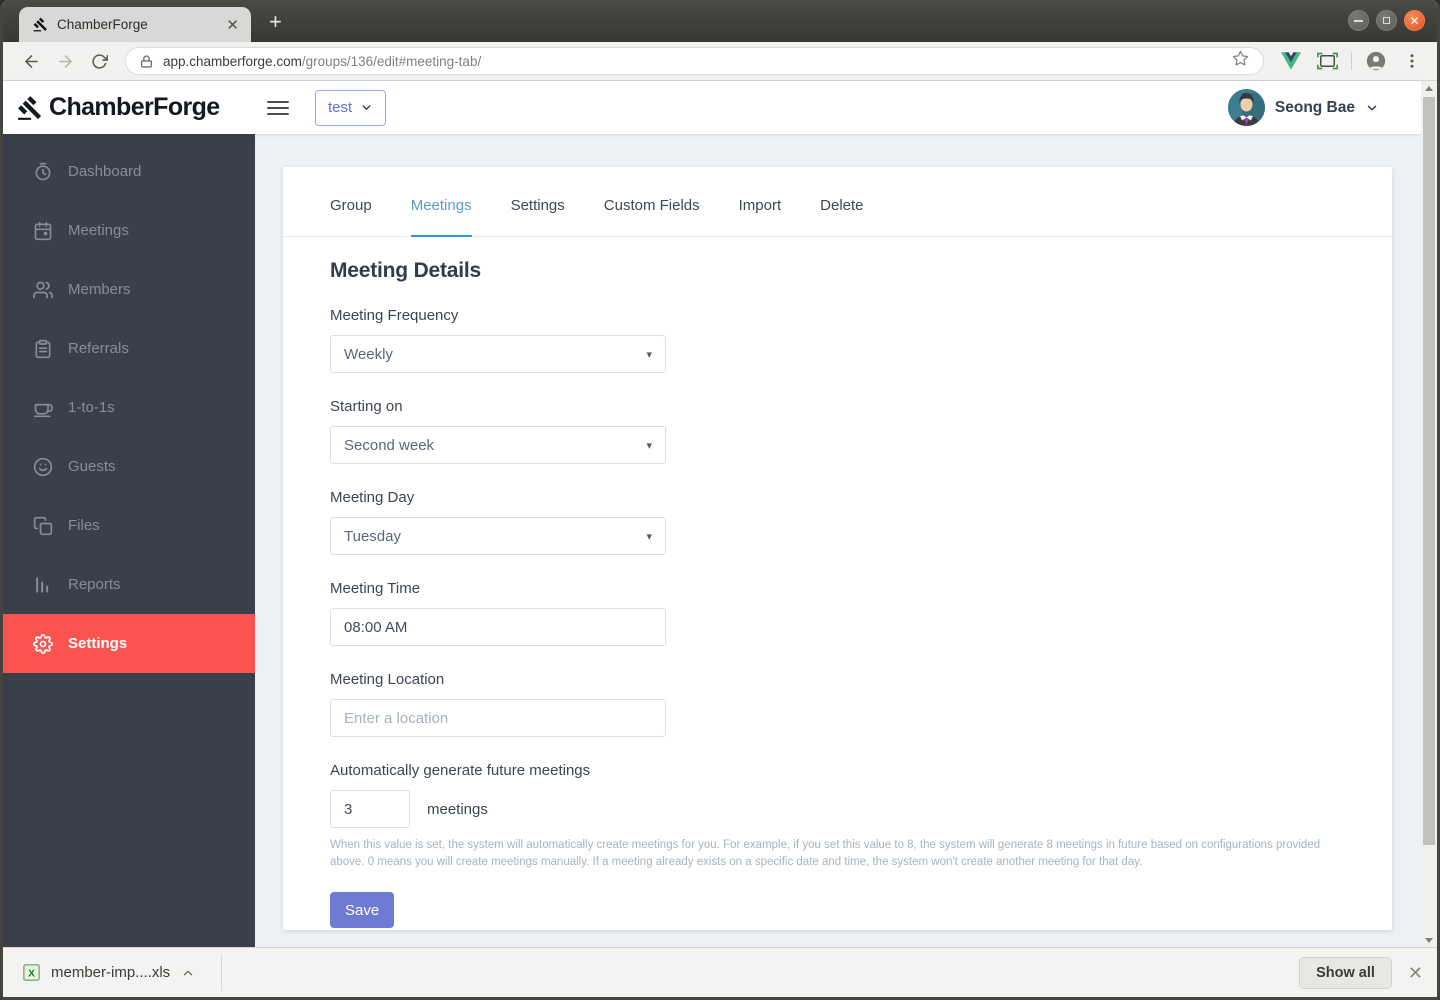 The image size is (1440, 1000). Describe the element at coordinates (129, 643) in the screenshot. I see `sidebar-item-settings: Settings` at that location.